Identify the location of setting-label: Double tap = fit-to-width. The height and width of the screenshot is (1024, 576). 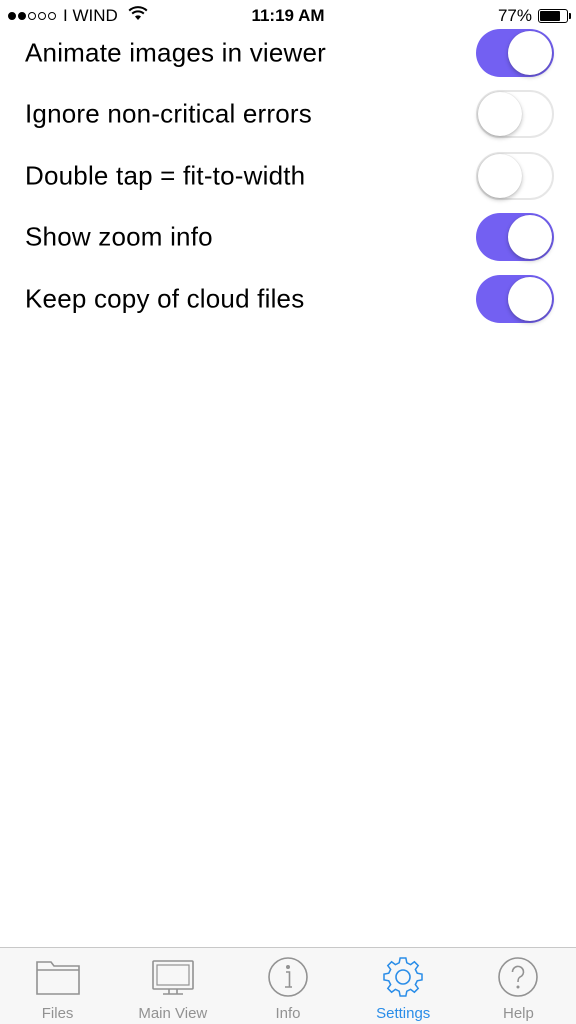
(165, 175).